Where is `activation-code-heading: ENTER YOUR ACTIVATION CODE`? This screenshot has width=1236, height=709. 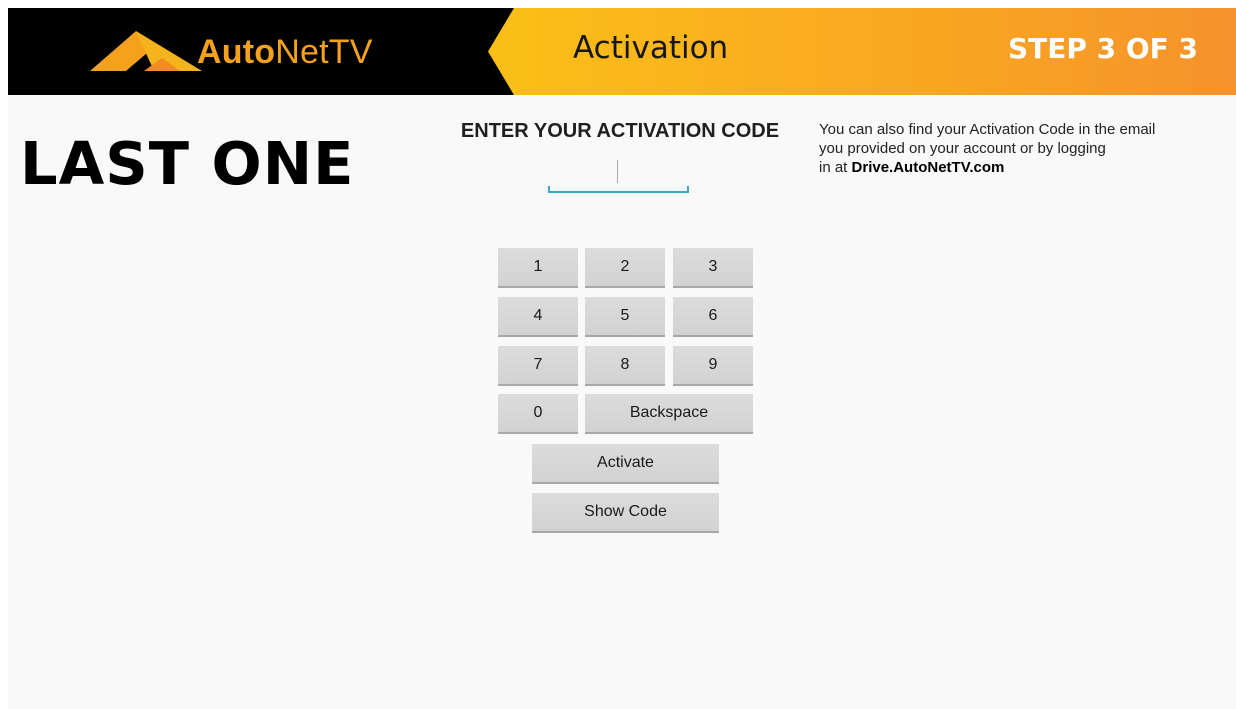 activation-code-heading: ENTER YOUR ACTIVATION CODE is located at coordinates (620, 131).